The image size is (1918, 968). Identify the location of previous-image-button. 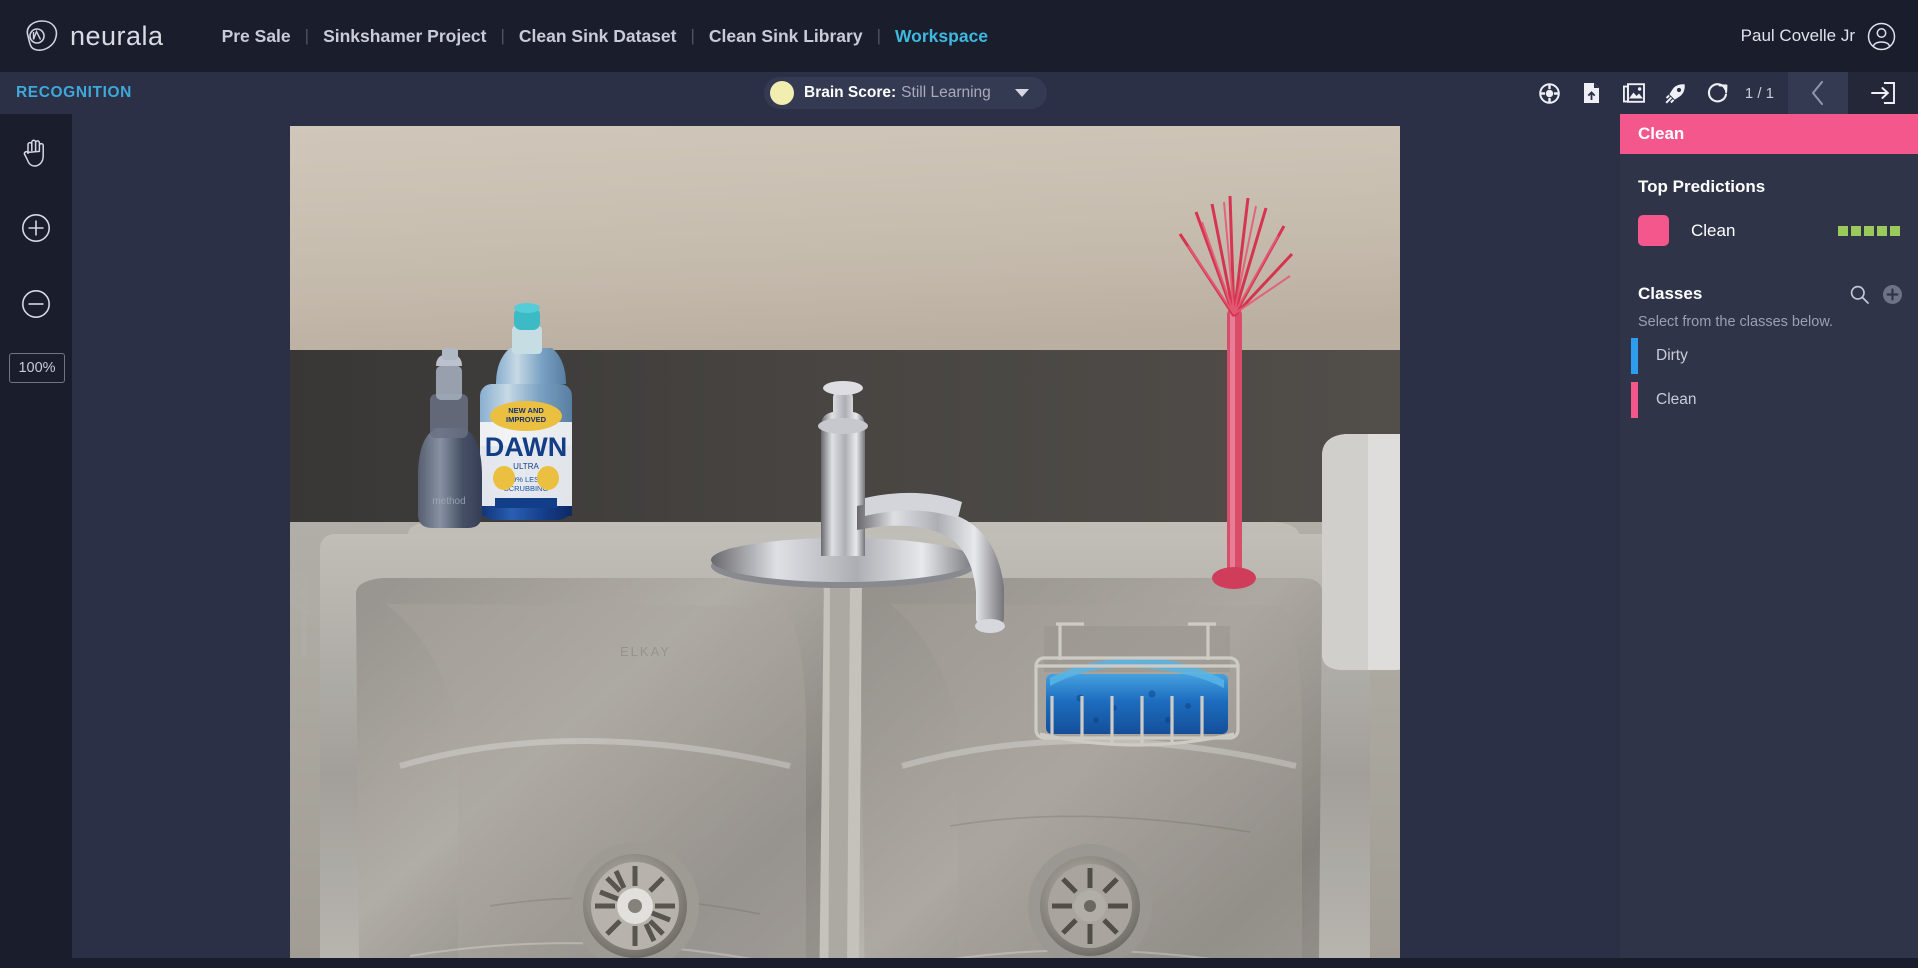
(1818, 93).